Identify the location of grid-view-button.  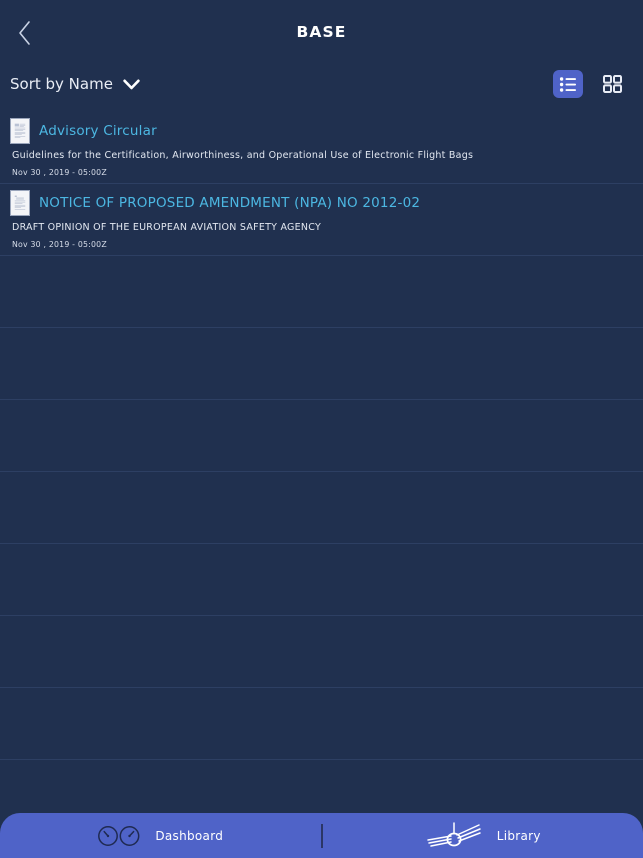
(612, 84).